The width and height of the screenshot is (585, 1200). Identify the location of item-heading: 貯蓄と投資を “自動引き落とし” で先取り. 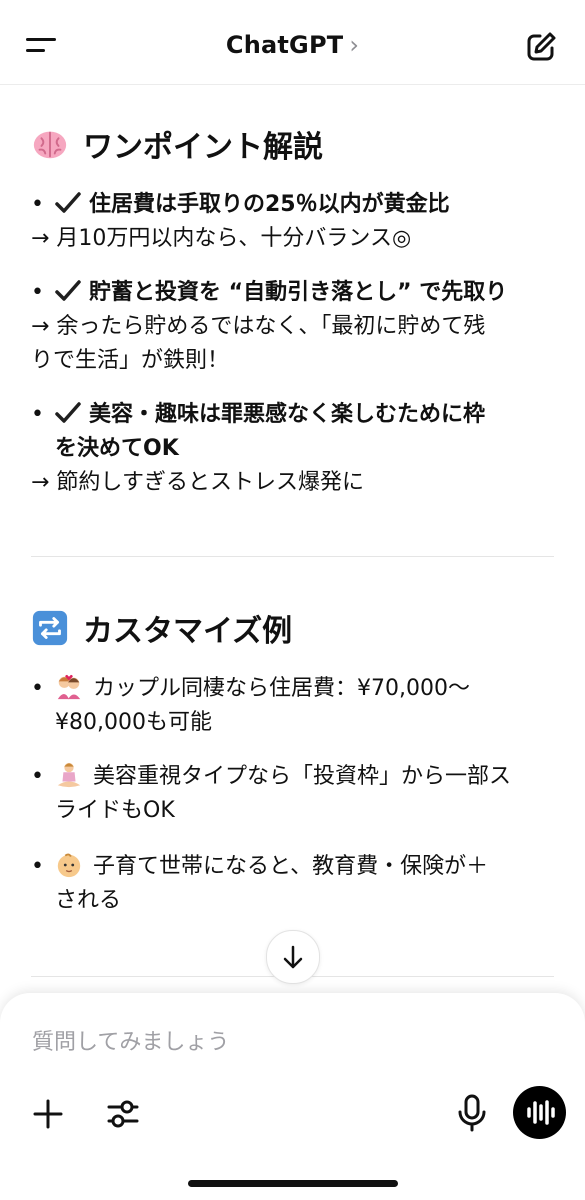
(298, 292).